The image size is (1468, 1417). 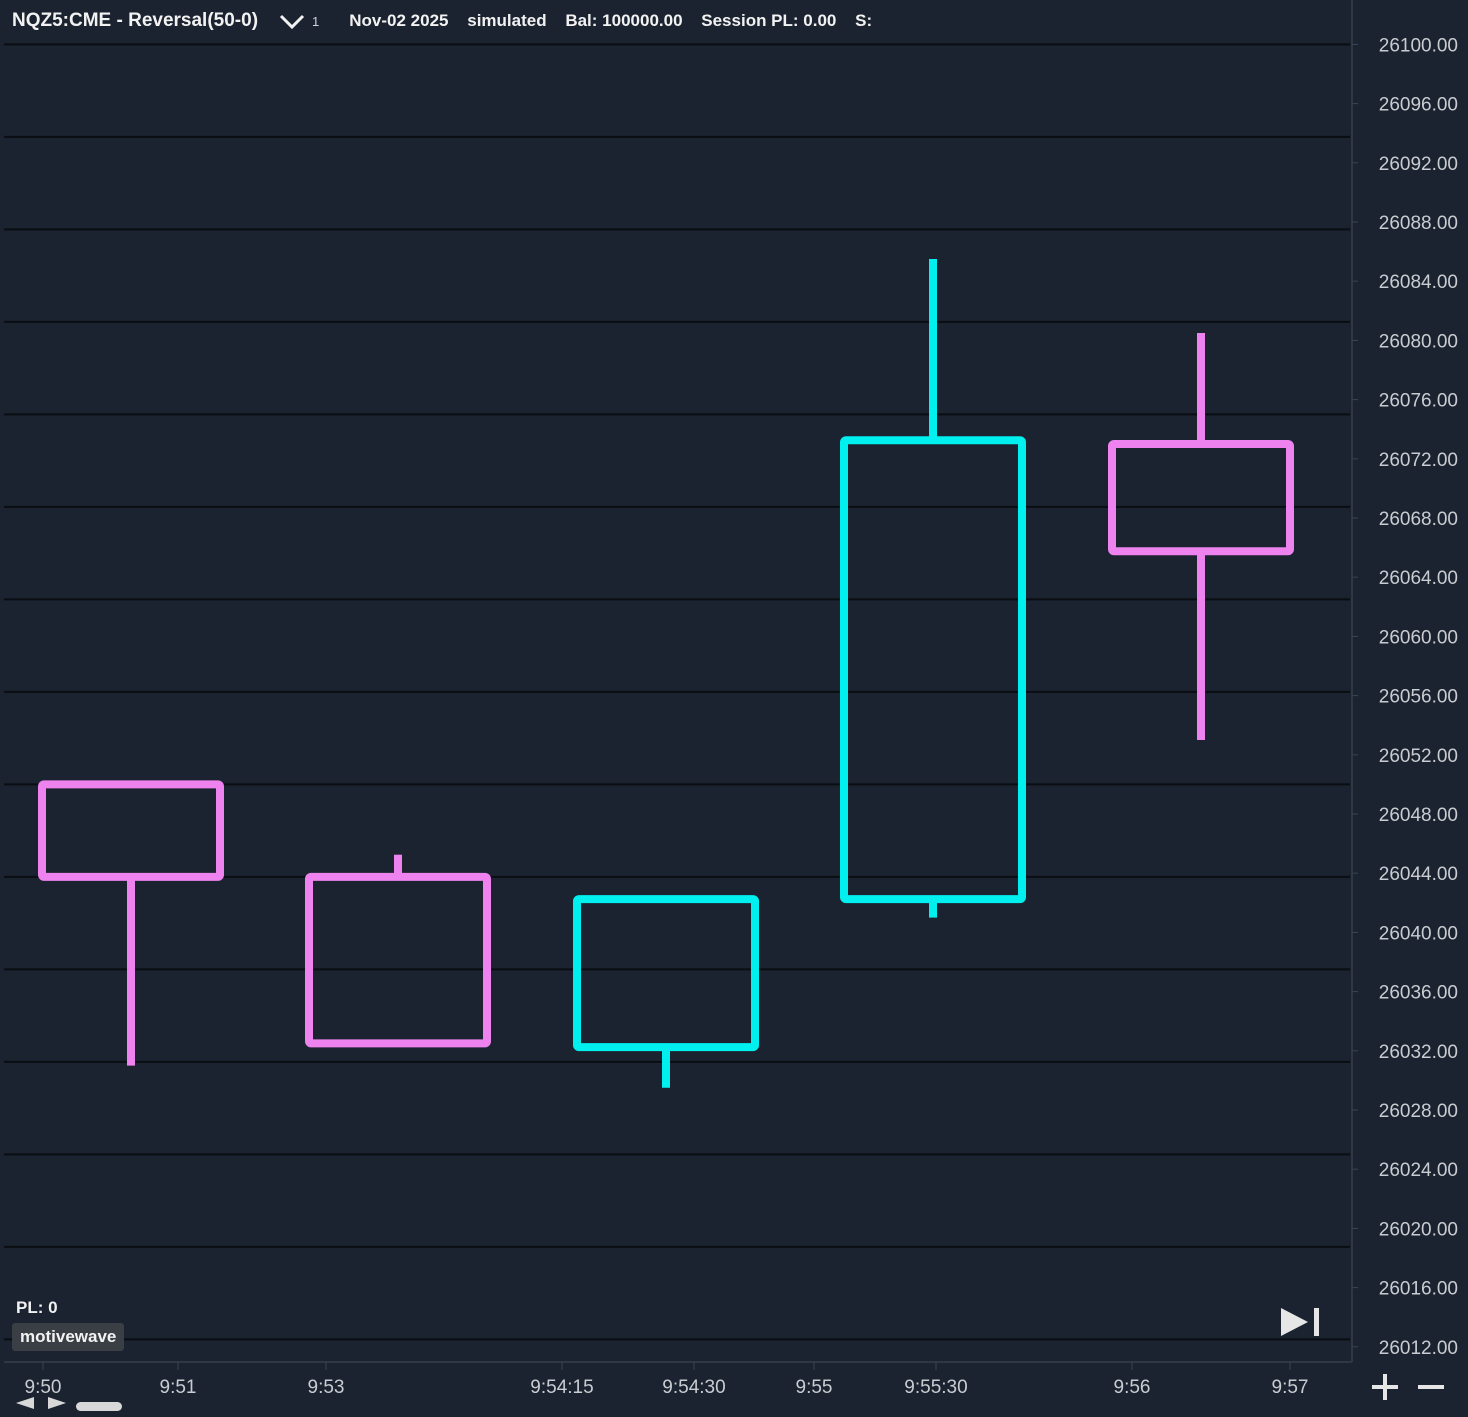 What do you see at coordinates (814, 1387) in the screenshot?
I see `time-tick-label: 9:55` at bounding box center [814, 1387].